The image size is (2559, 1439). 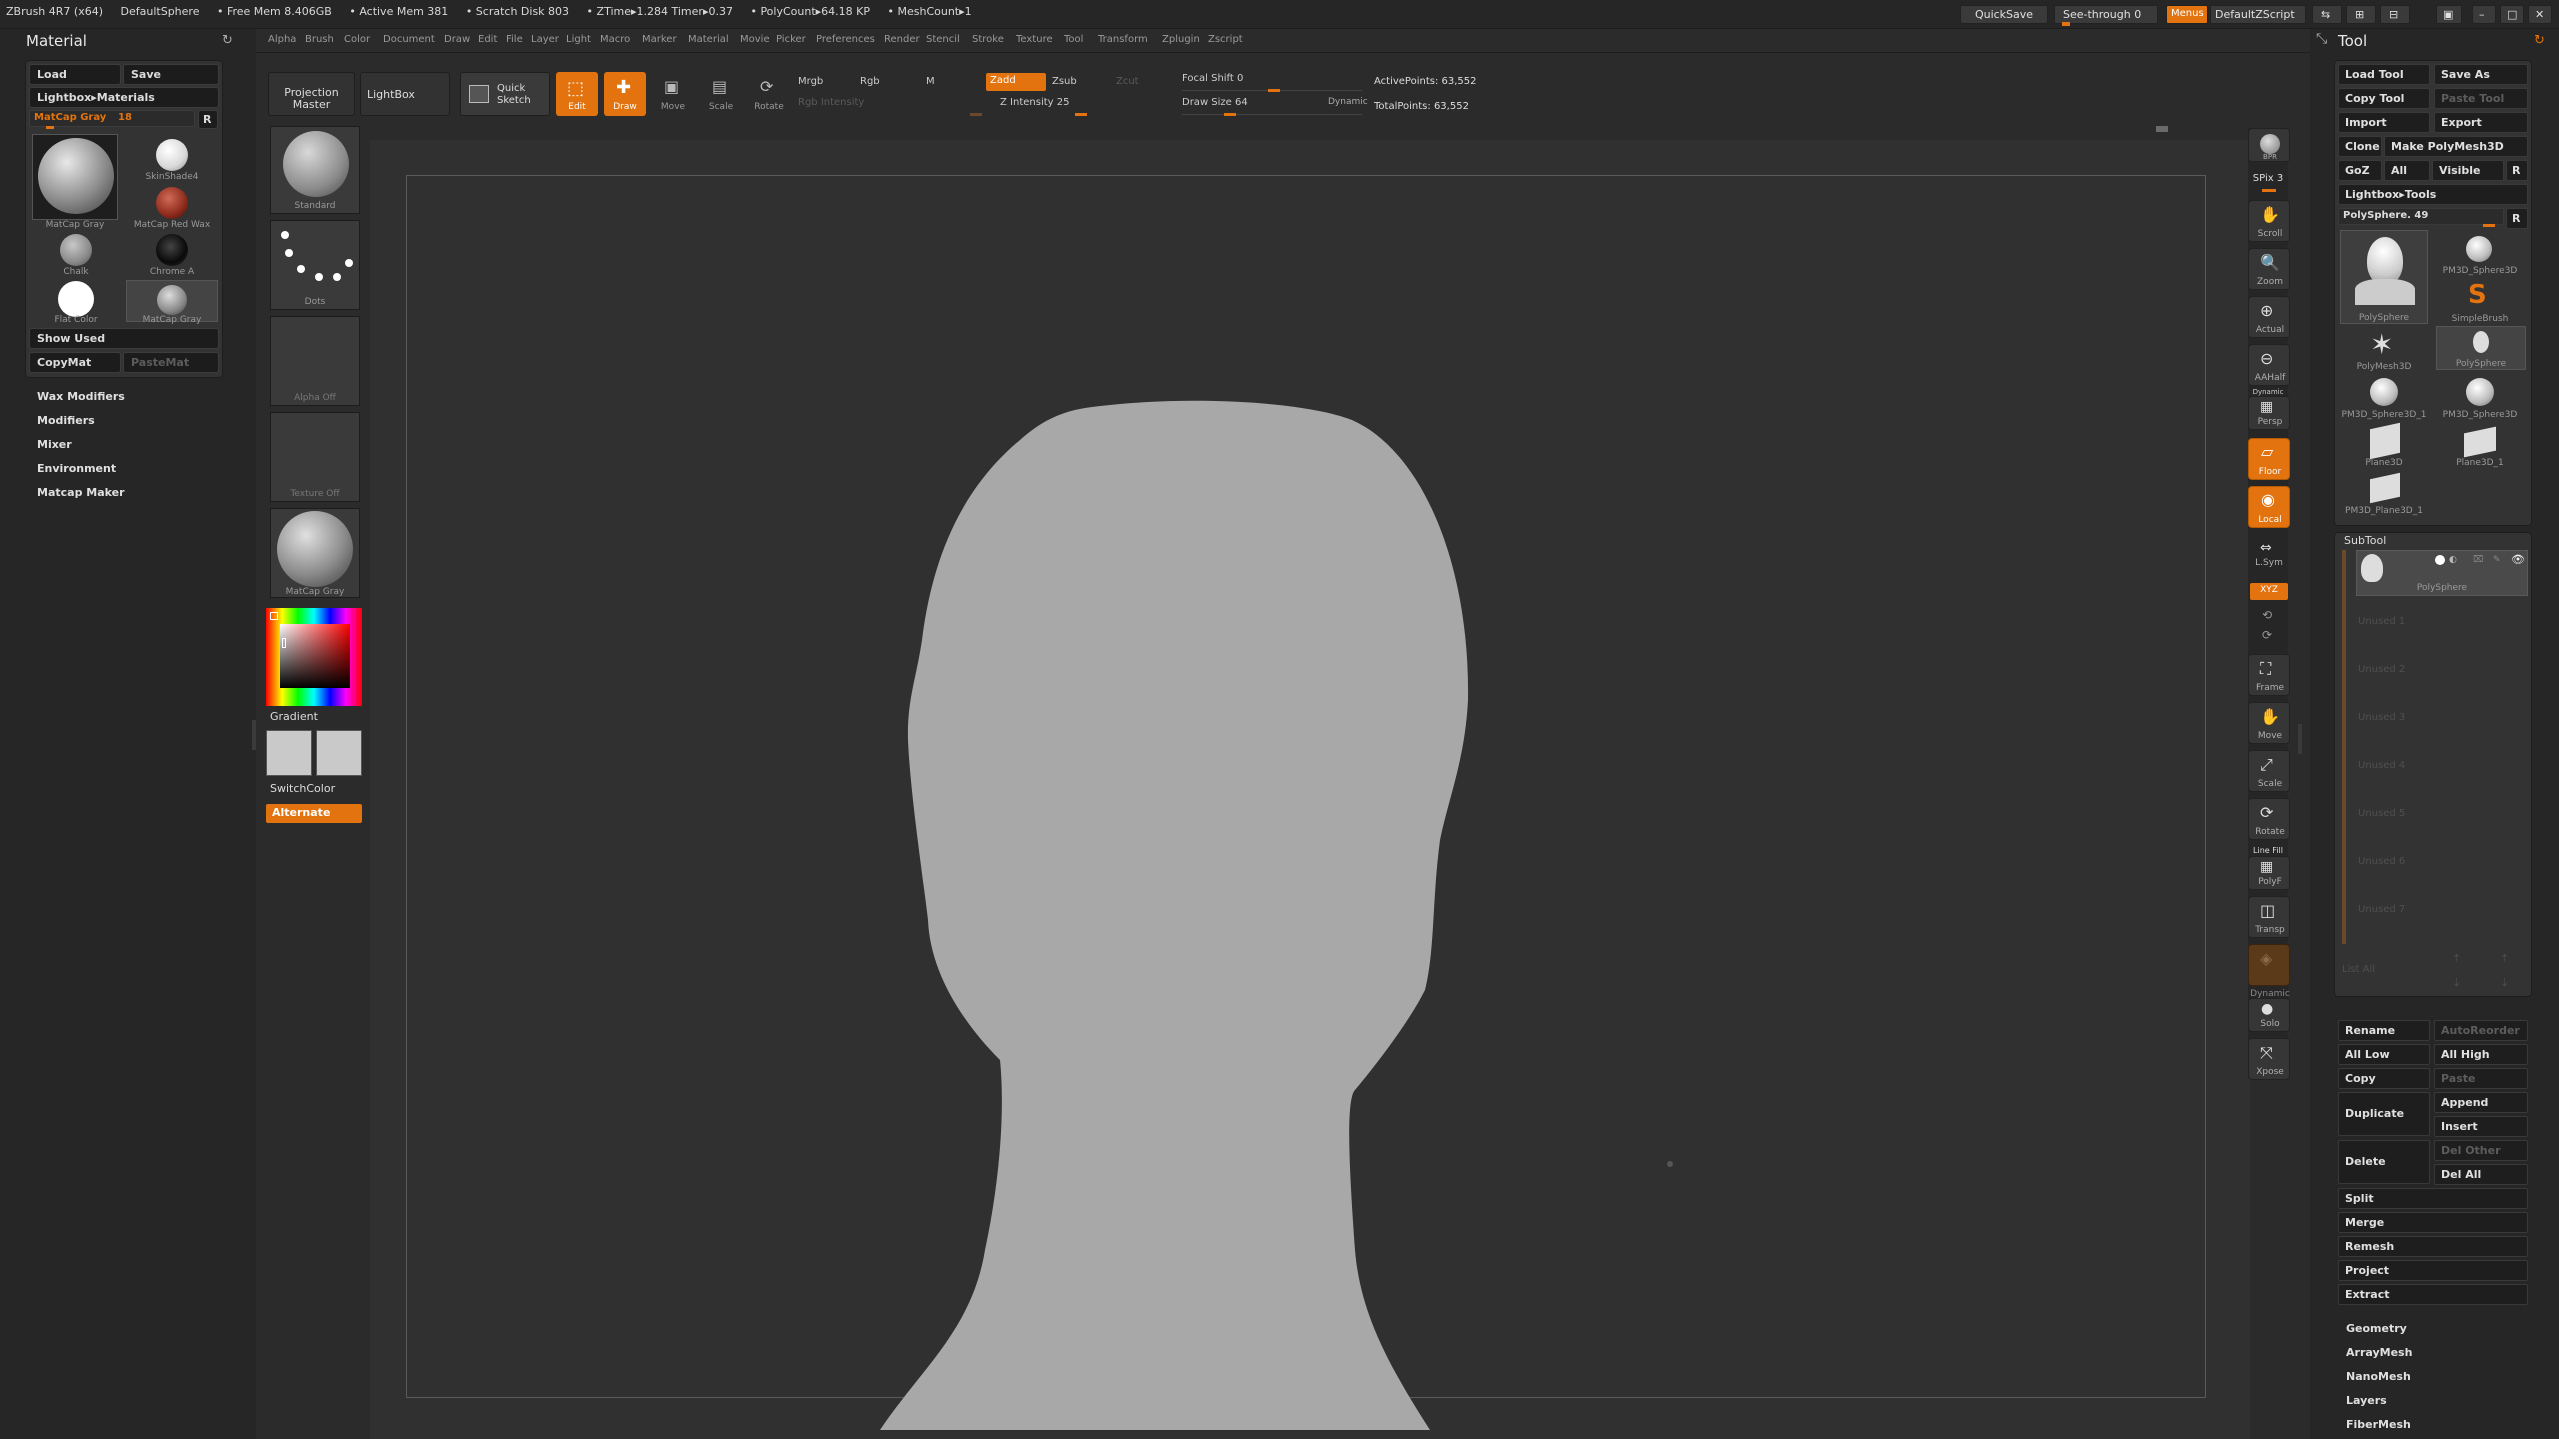 I want to click on scale-view-icon: ⤢, so click(x=2266, y=764).